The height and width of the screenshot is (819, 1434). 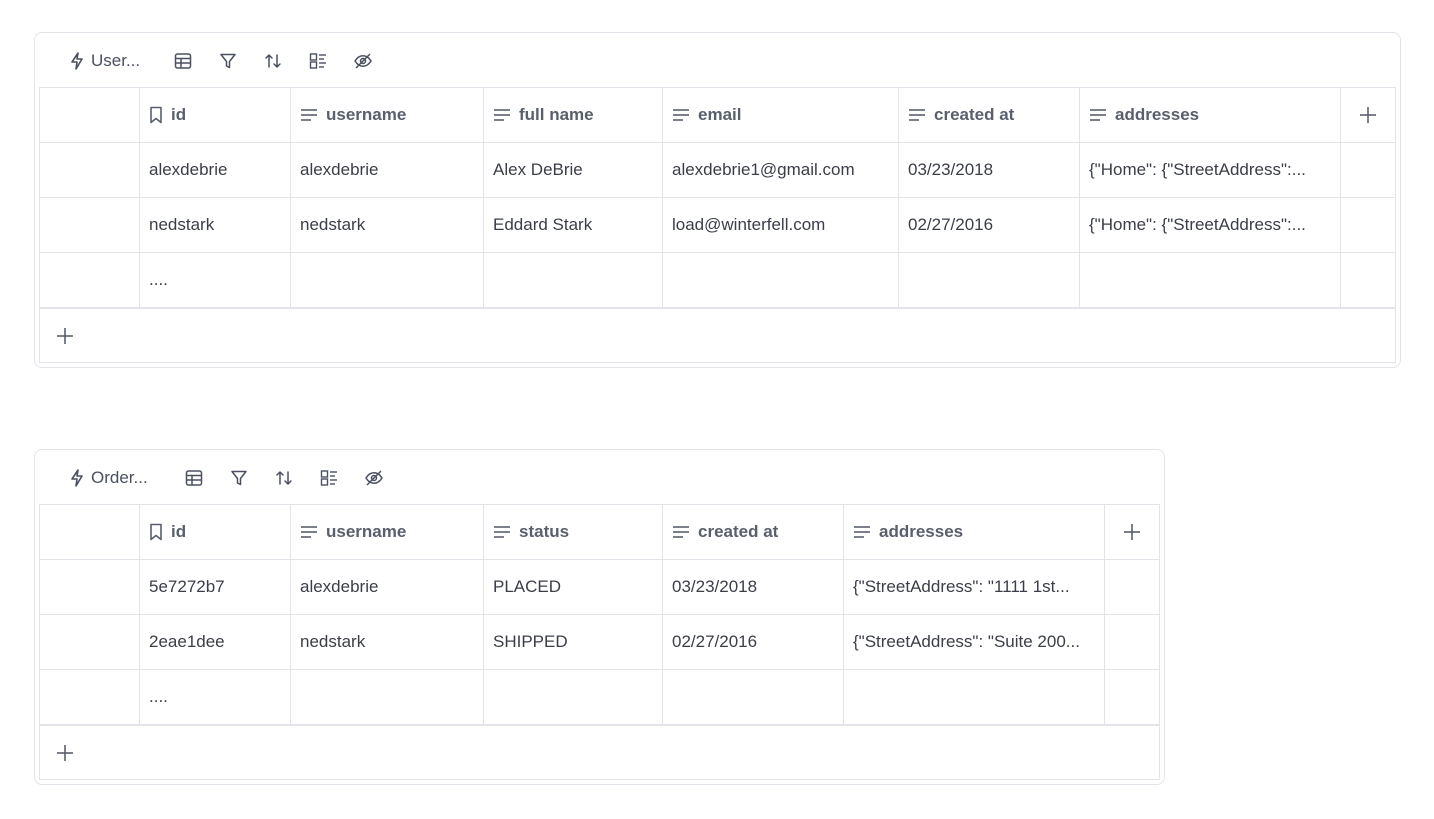 I want to click on cell-status: PLACED, so click(x=573, y=587).